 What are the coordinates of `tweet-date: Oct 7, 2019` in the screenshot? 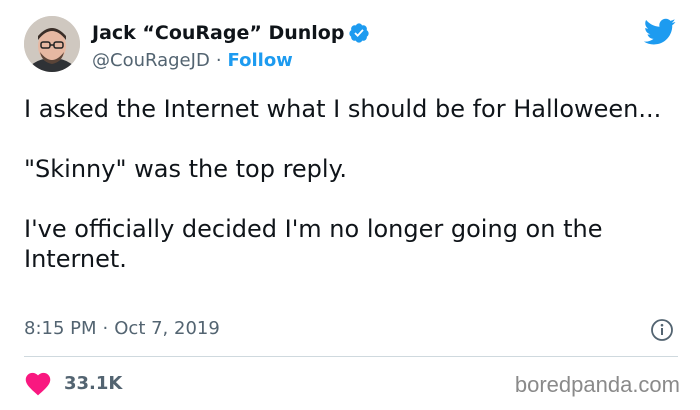 It's located at (167, 328).